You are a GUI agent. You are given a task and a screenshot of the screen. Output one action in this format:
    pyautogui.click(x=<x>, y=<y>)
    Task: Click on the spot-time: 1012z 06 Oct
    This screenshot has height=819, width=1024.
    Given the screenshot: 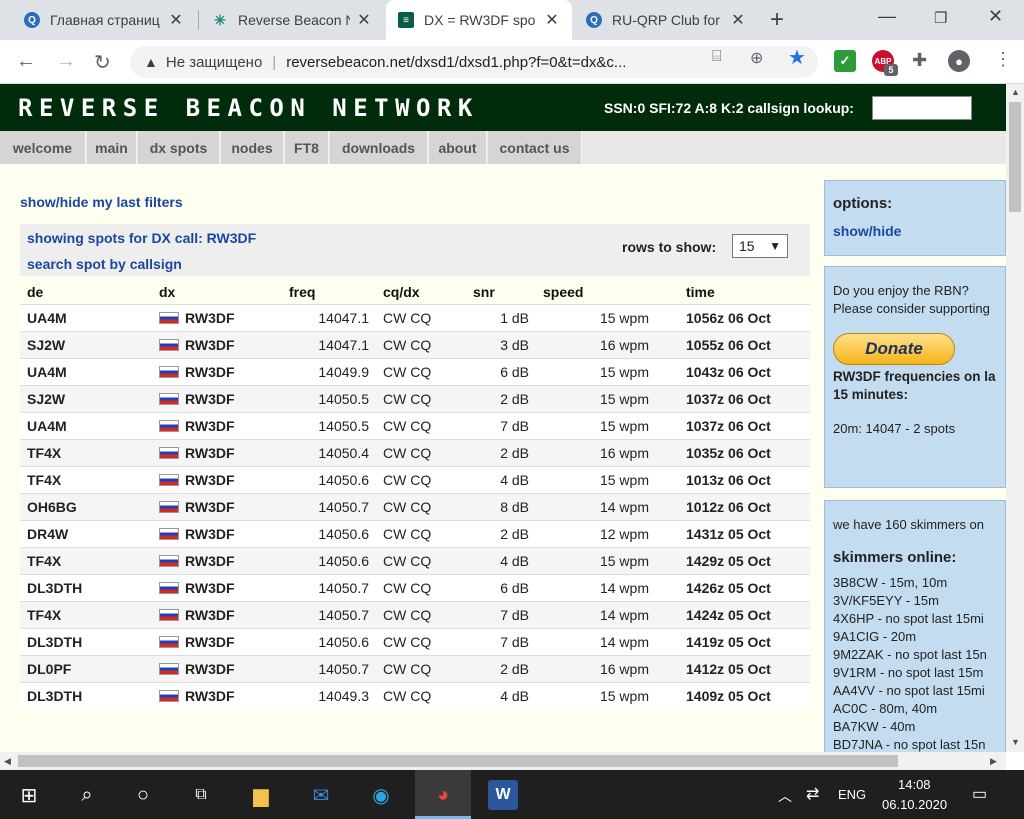 What is the action you would take?
    pyautogui.click(x=733, y=506)
    